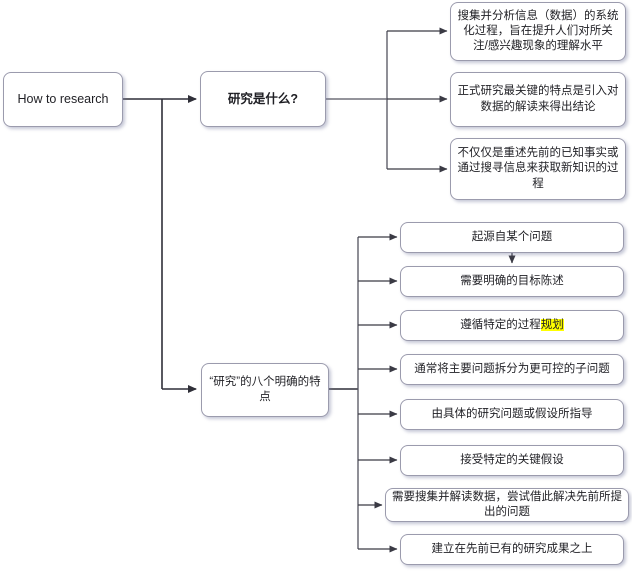 The width and height of the screenshot is (632, 577). I want to click on node-definition-3: 不仅仅是重述先前的已知事实或通过搜寻信息来获取新知识的过程, so click(538, 169).